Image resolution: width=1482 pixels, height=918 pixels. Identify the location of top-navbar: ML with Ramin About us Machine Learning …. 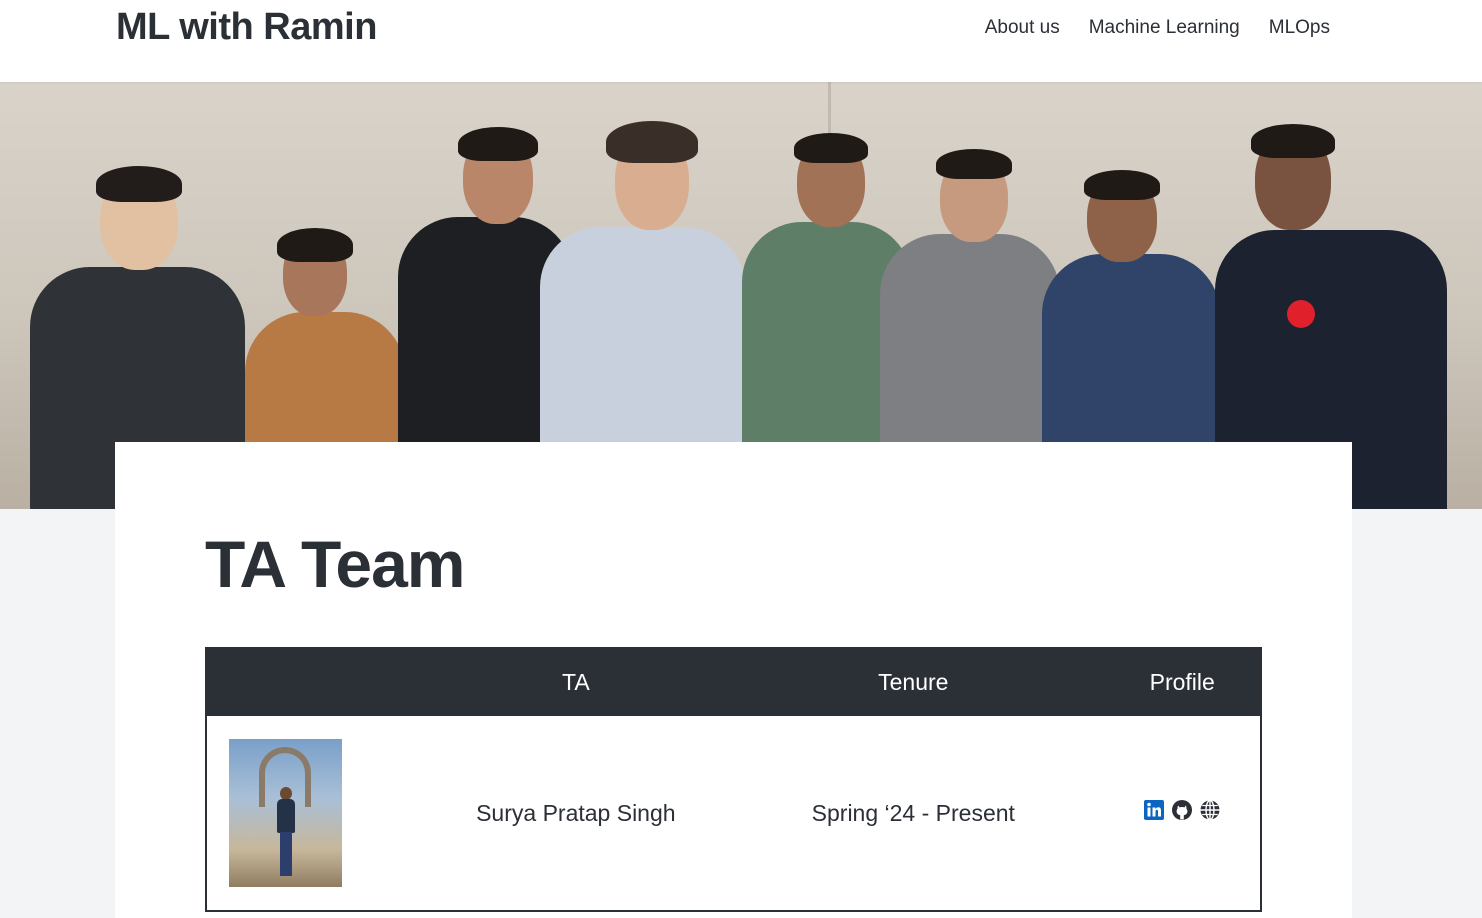
(741, 41).